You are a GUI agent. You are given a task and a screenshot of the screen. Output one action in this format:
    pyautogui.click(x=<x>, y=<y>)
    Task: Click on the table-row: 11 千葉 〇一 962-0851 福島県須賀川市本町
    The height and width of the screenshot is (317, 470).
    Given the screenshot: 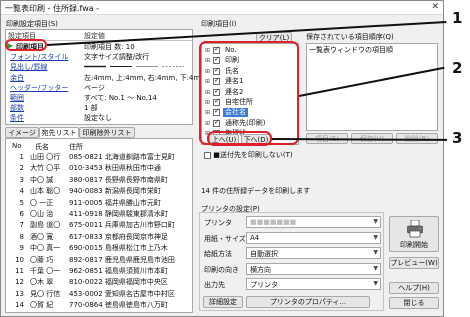 What is the action you would take?
    pyautogui.click(x=103, y=271)
    